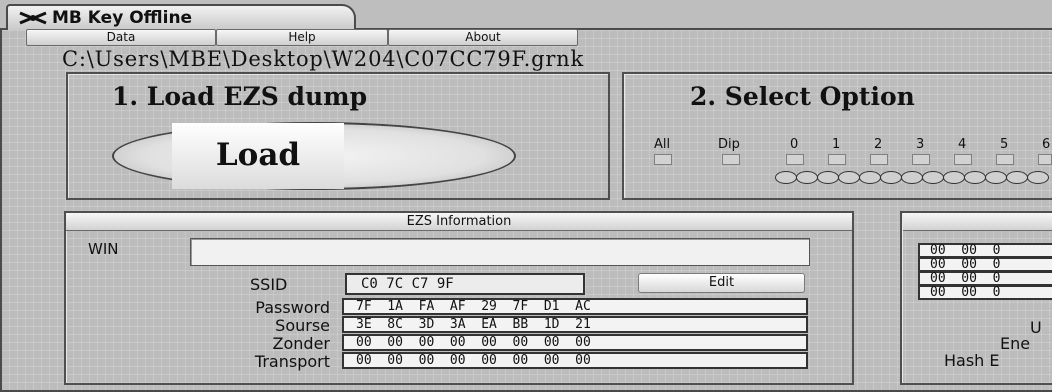 The height and width of the screenshot is (392, 1052). Describe the element at coordinates (836, 144) in the screenshot. I see `option-label-1: 1` at that location.